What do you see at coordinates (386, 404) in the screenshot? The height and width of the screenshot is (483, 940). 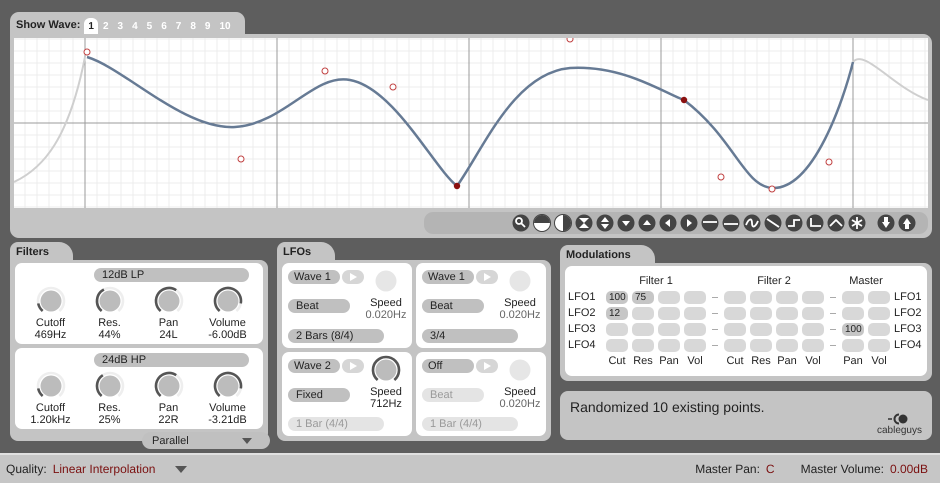 I see `knob-value: 712Hz` at bounding box center [386, 404].